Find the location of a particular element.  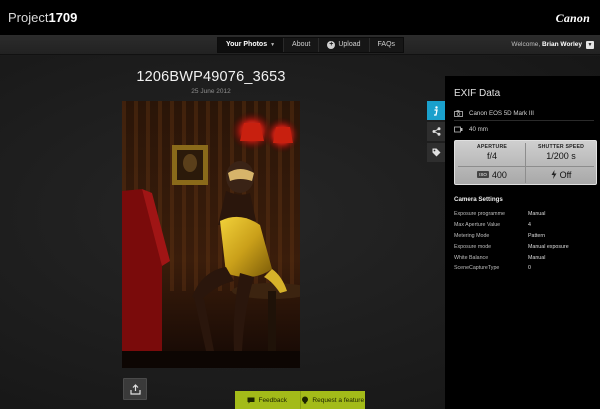

aperture-value: f/4 is located at coordinates (491, 156).